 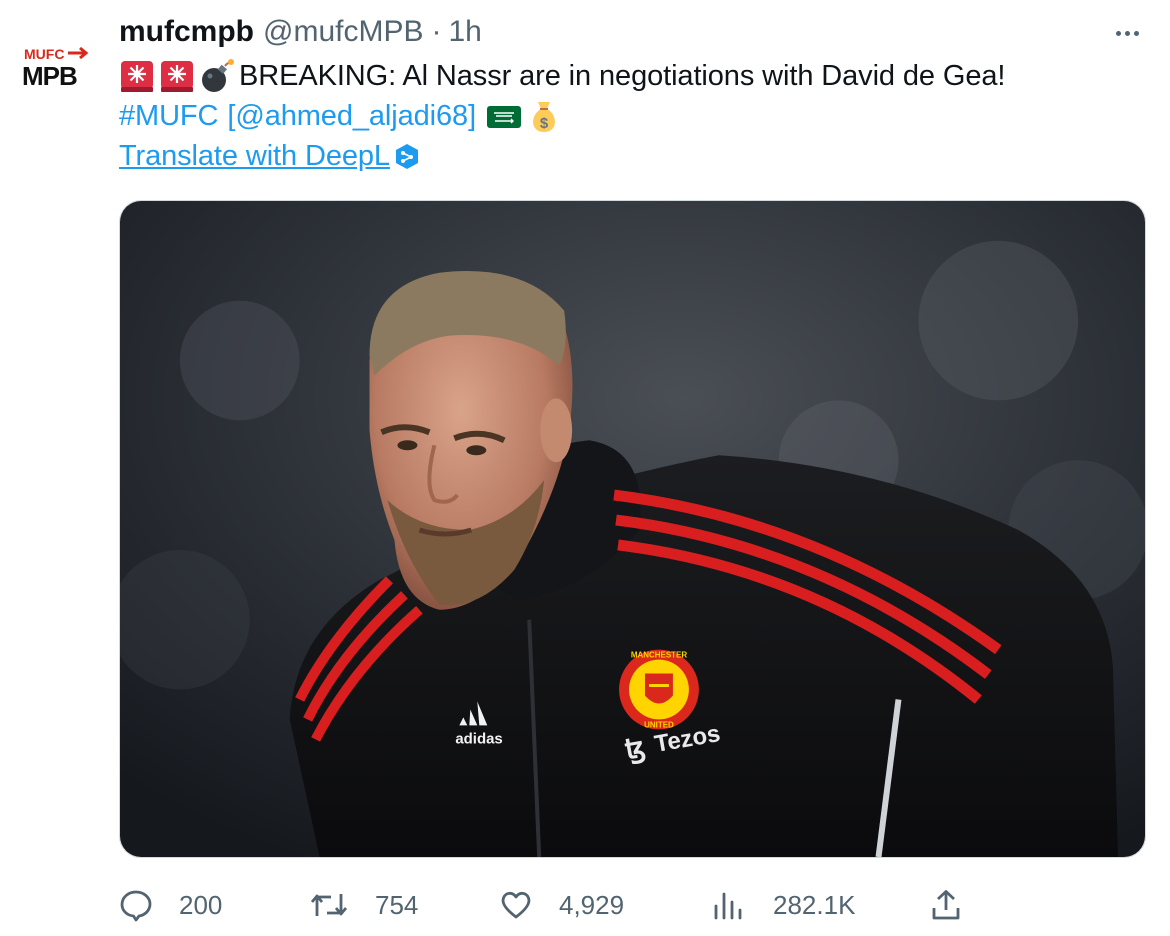 What do you see at coordinates (186, 32) in the screenshot?
I see `display-name: mufcmpb` at bounding box center [186, 32].